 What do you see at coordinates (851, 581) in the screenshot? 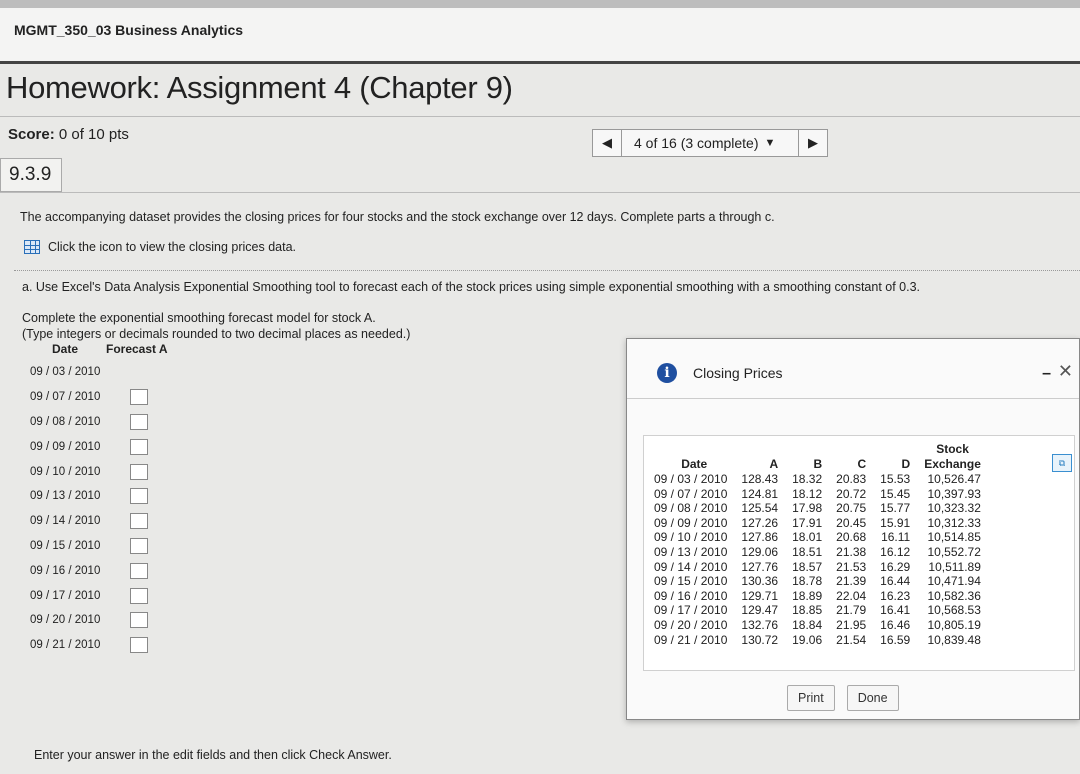
I see `prices-cell-value: 21.39` at bounding box center [851, 581].